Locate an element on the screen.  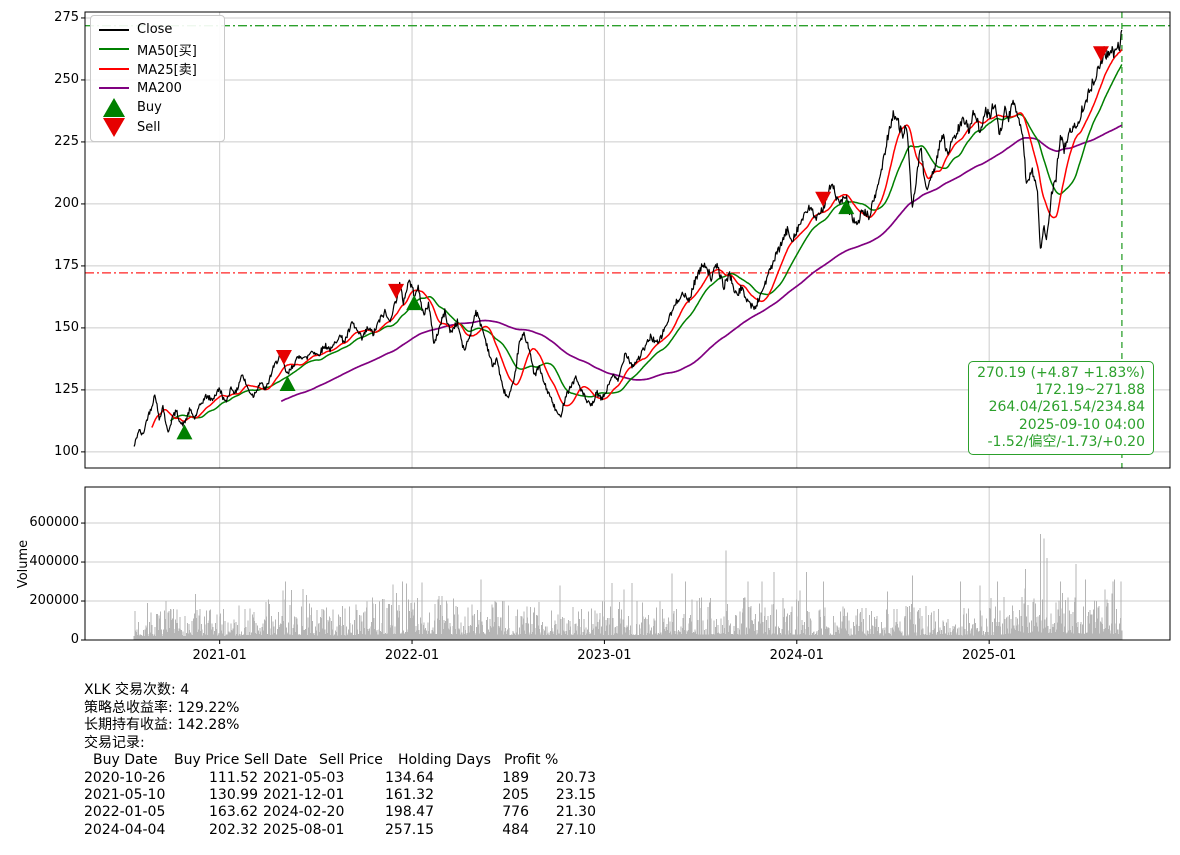
trade-cell: 27.10 is located at coordinates (575, 829).